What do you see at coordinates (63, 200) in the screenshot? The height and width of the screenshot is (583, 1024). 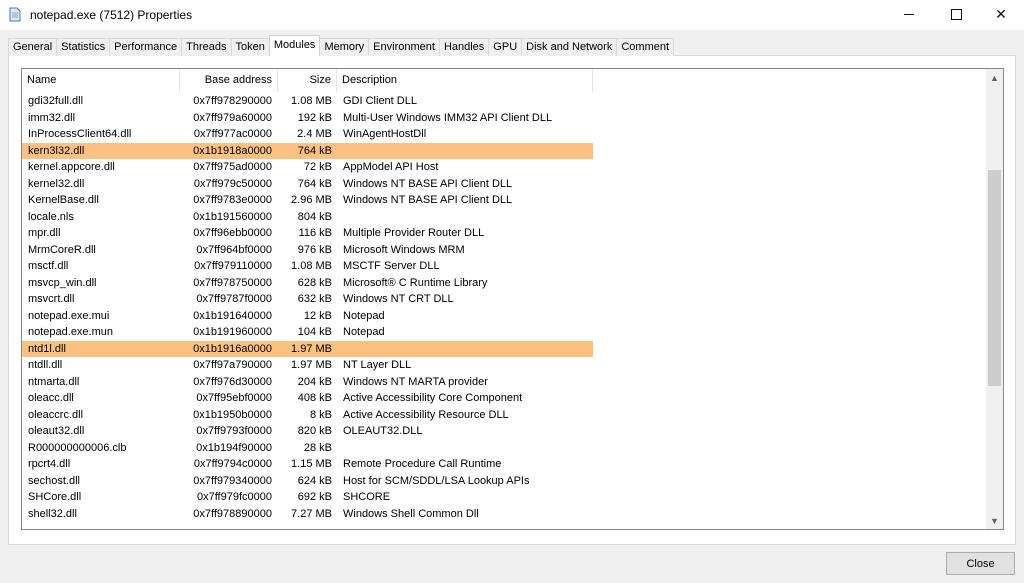 I see `module-name: KernelBase.dll` at bounding box center [63, 200].